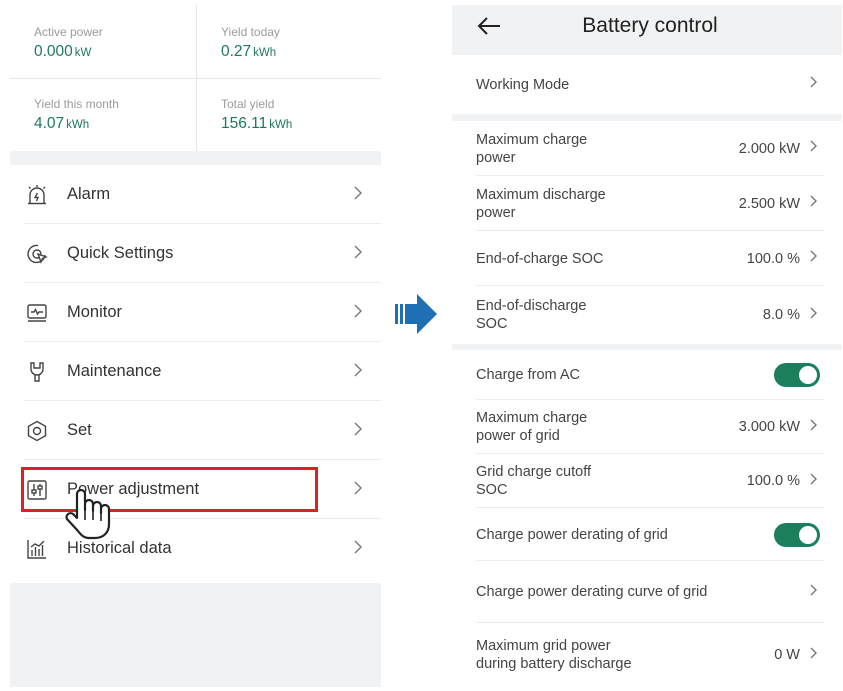 This screenshot has height=691, width=843. I want to click on row-value: 3.000 kW, so click(769, 427).